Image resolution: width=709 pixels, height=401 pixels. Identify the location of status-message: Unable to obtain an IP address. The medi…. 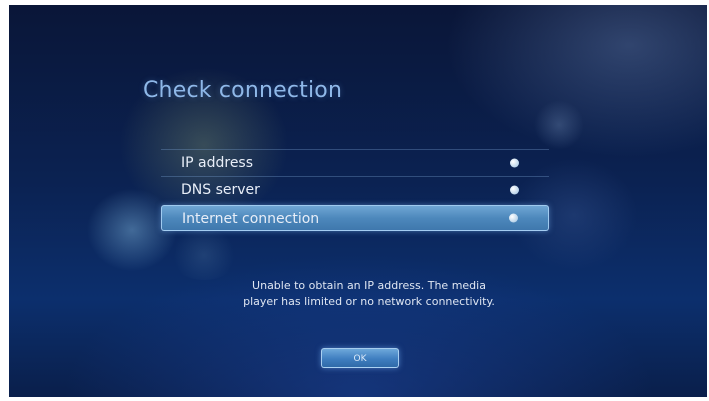
(369, 294).